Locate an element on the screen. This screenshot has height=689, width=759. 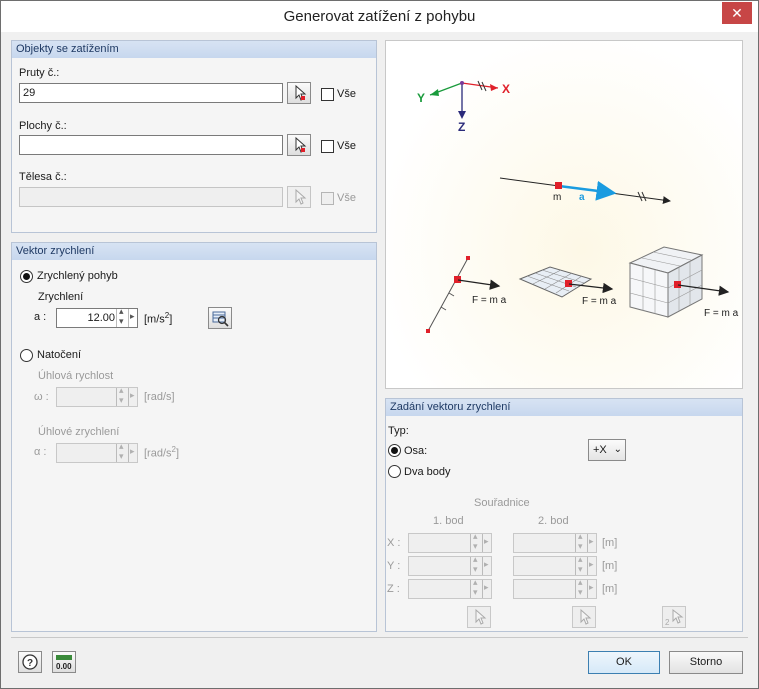
surfaces-pick-button is located at coordinates (299, 145).